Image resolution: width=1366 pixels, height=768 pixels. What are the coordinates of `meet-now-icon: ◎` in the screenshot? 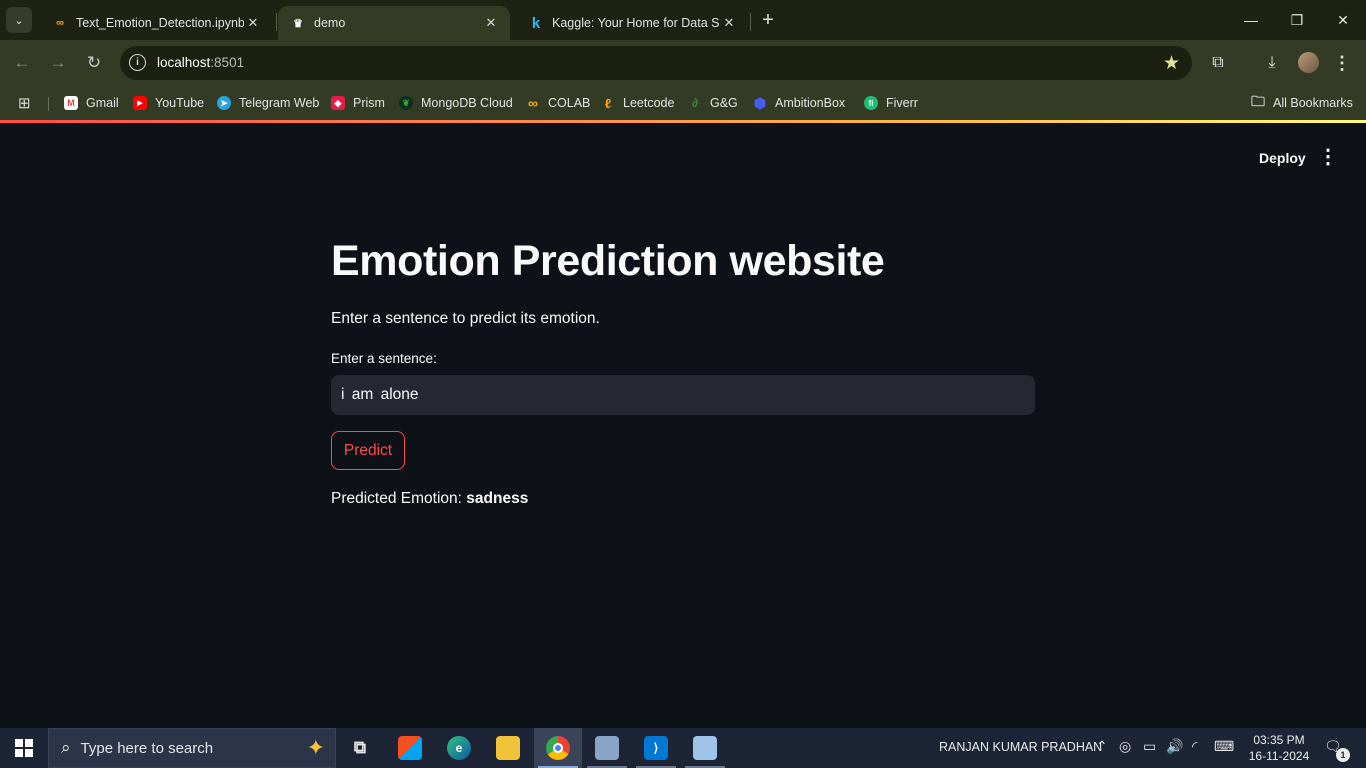 It's located at (1125, 746).